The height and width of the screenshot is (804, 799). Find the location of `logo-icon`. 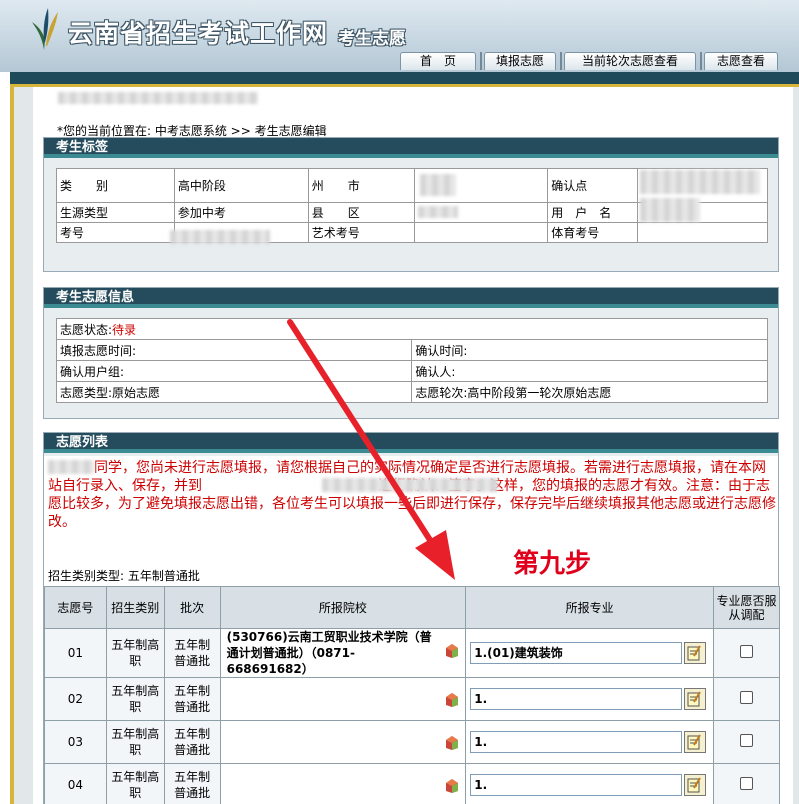

logo-icon is located at coordinates (45, 29).